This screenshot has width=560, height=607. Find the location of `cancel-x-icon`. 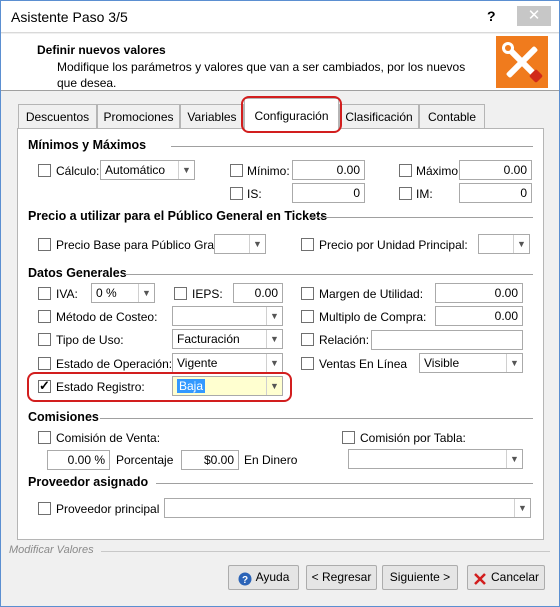

cancel-x-icon is located at coordinates (480, 578).